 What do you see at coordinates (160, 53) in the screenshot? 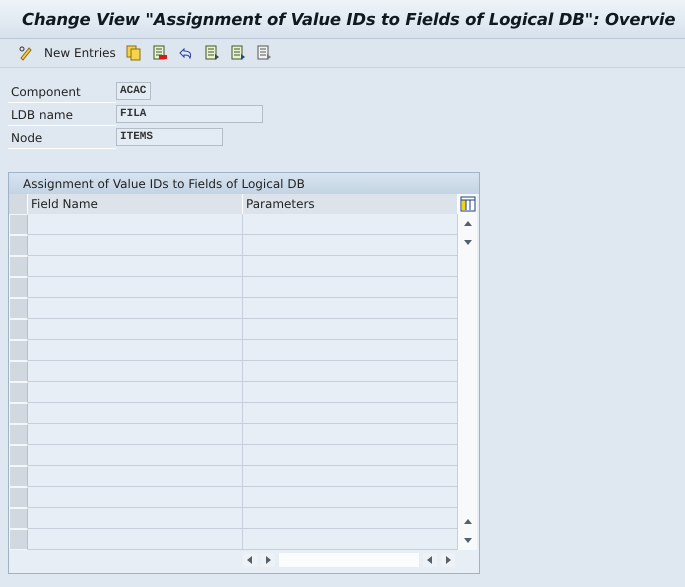
I see `delete-document-icon` at bounding box center [160, 53].